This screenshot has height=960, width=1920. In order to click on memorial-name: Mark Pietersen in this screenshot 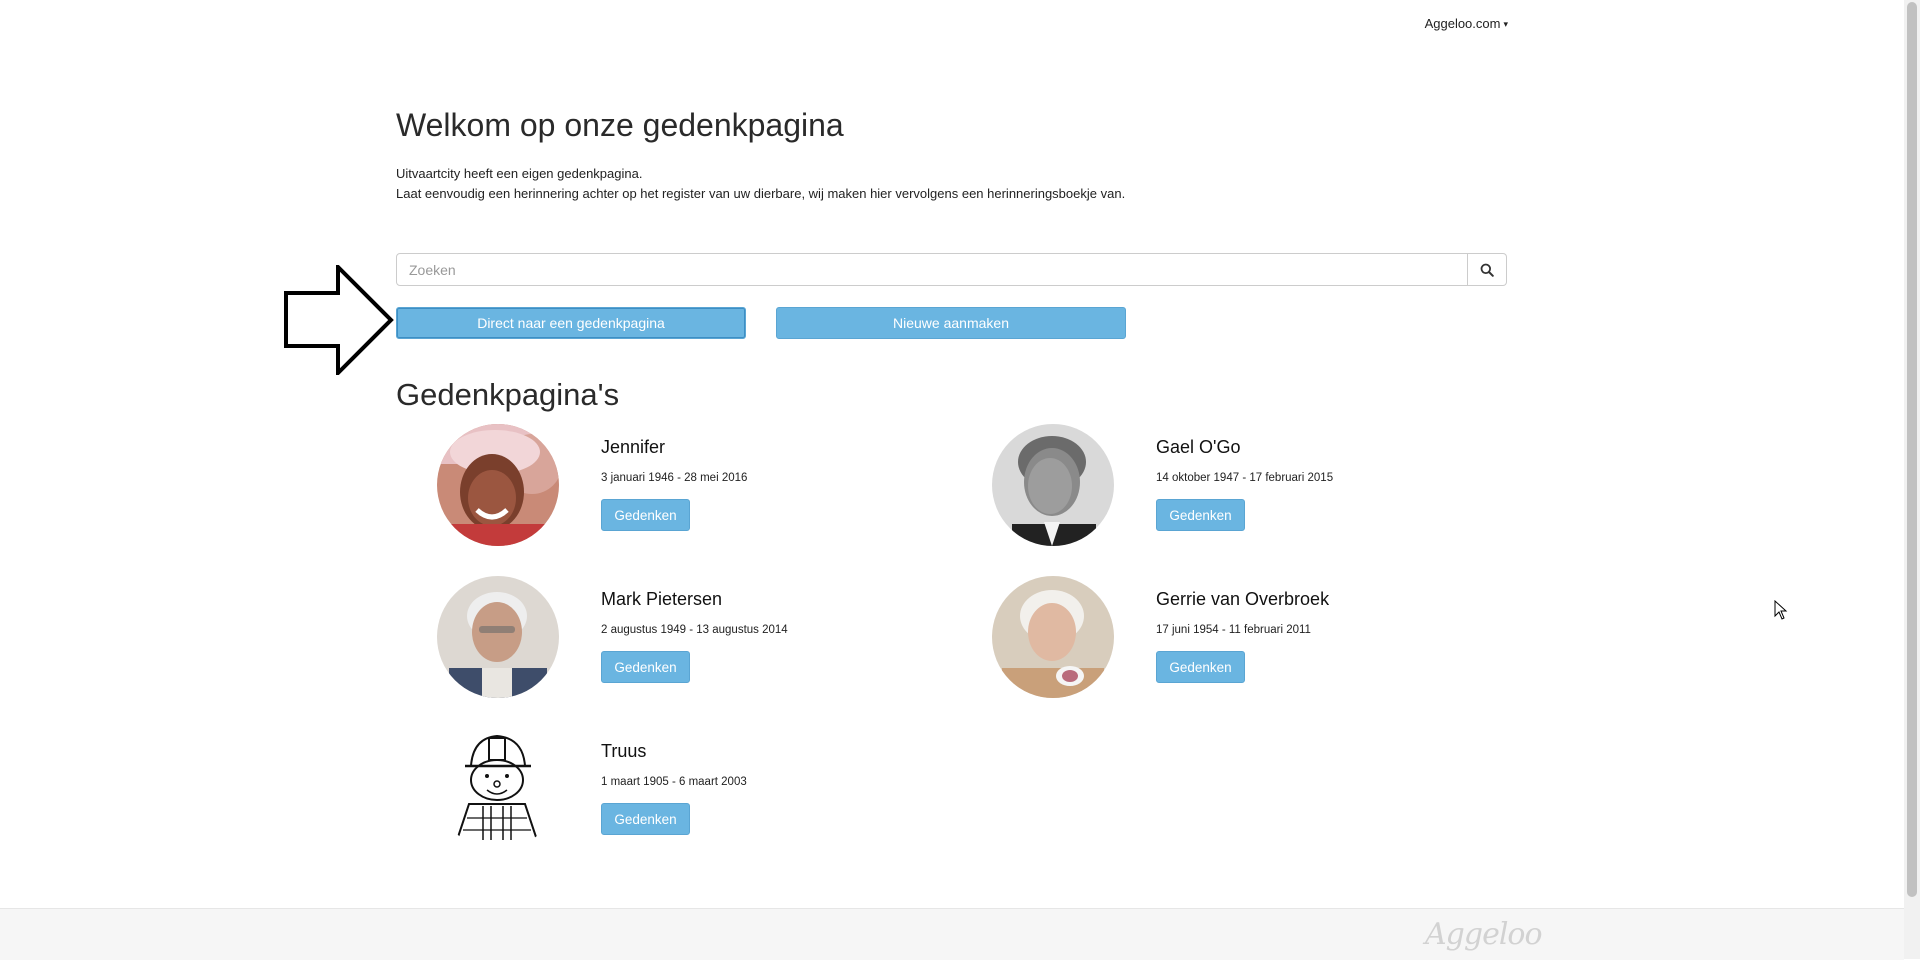, I will do `click(662, 599)`.